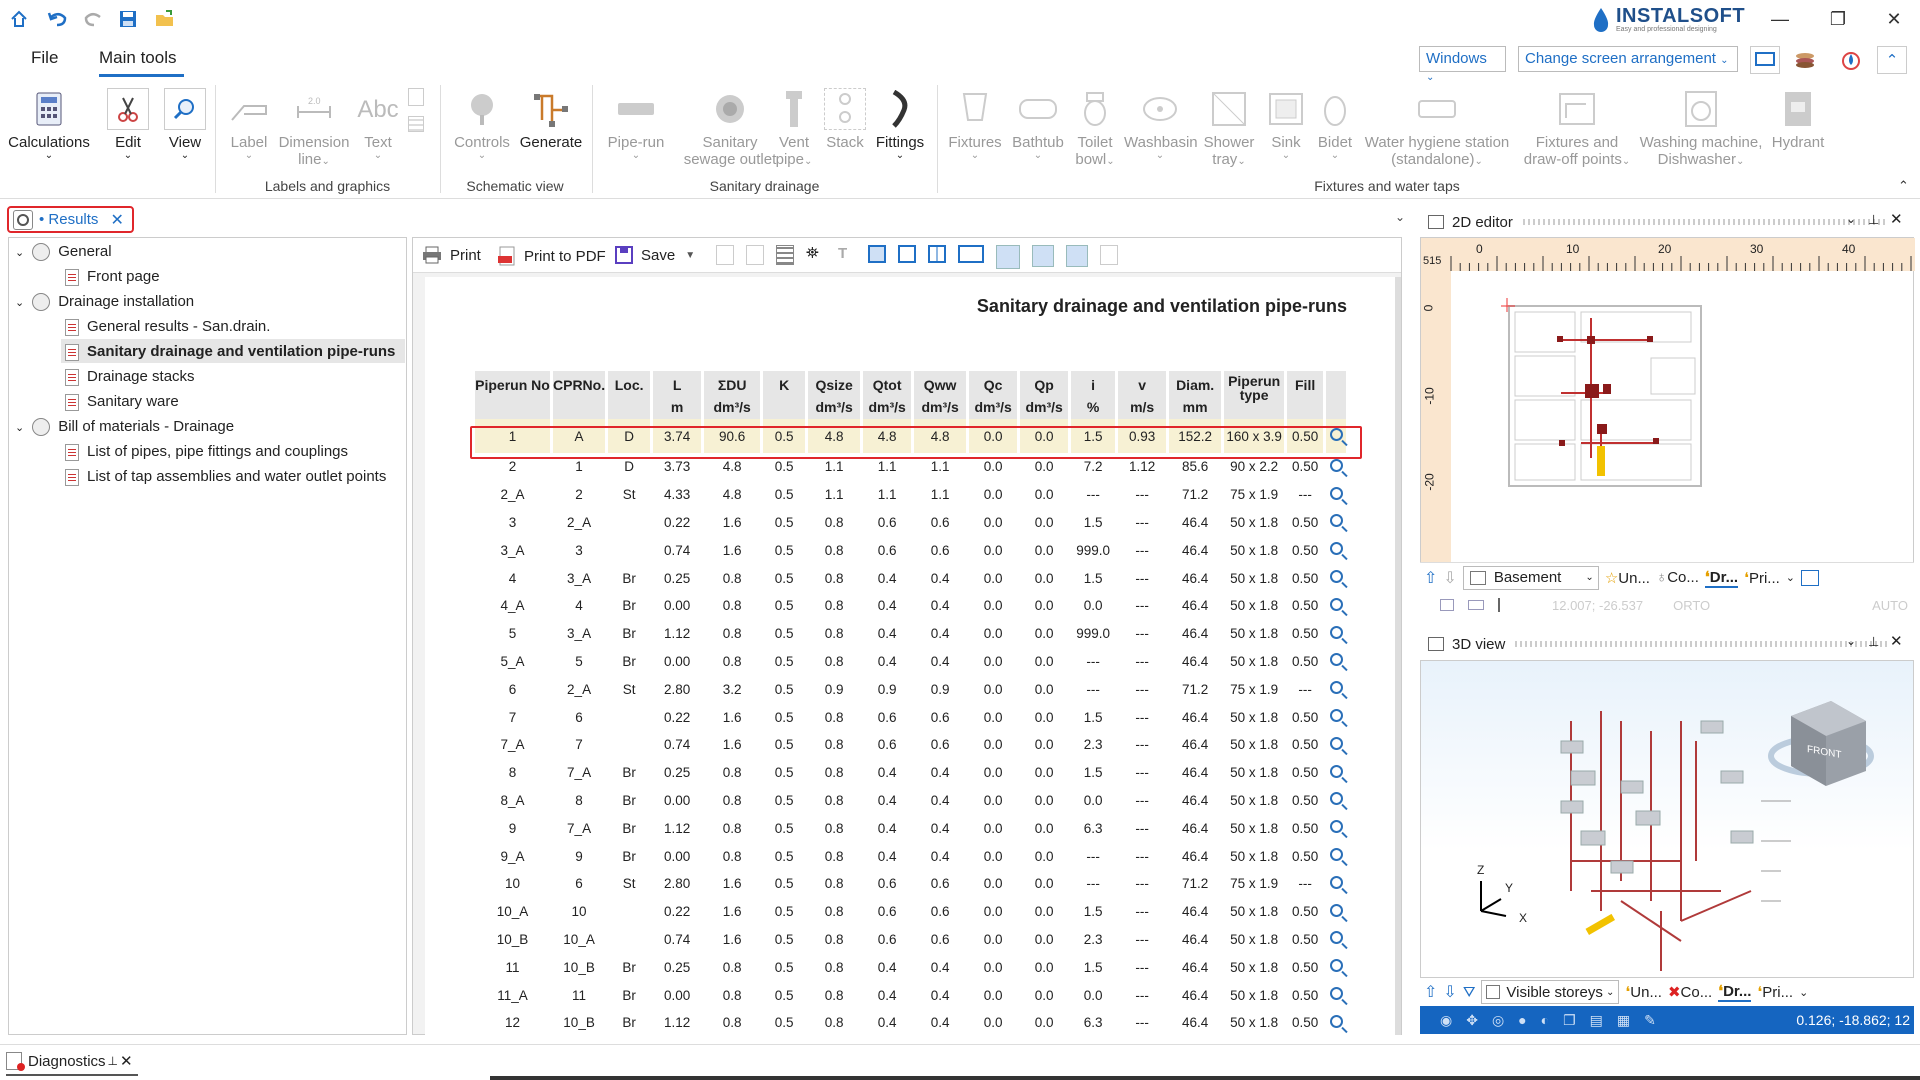 The image size is (1920, 1080). What do you see at coordinates (124, 427) in the screenshot?
I see `tree-bom: ⌄ Bill of materials - Drainage` at bounding box center [124, 427].